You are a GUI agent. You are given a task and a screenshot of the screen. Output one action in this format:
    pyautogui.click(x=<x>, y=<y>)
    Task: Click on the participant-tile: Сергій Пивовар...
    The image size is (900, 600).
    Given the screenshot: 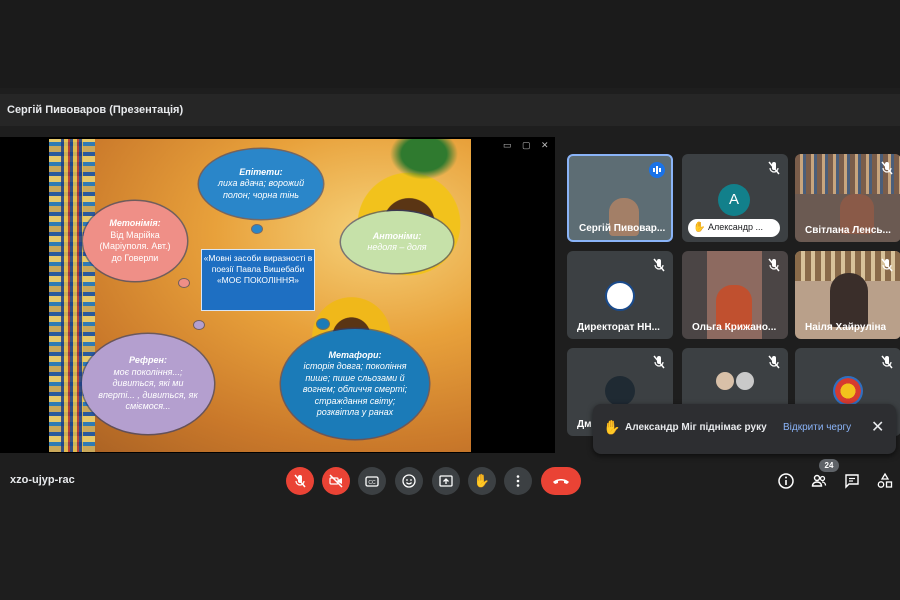 What is the action you would take?
    pyautogui.click(x=620, y=198)
    